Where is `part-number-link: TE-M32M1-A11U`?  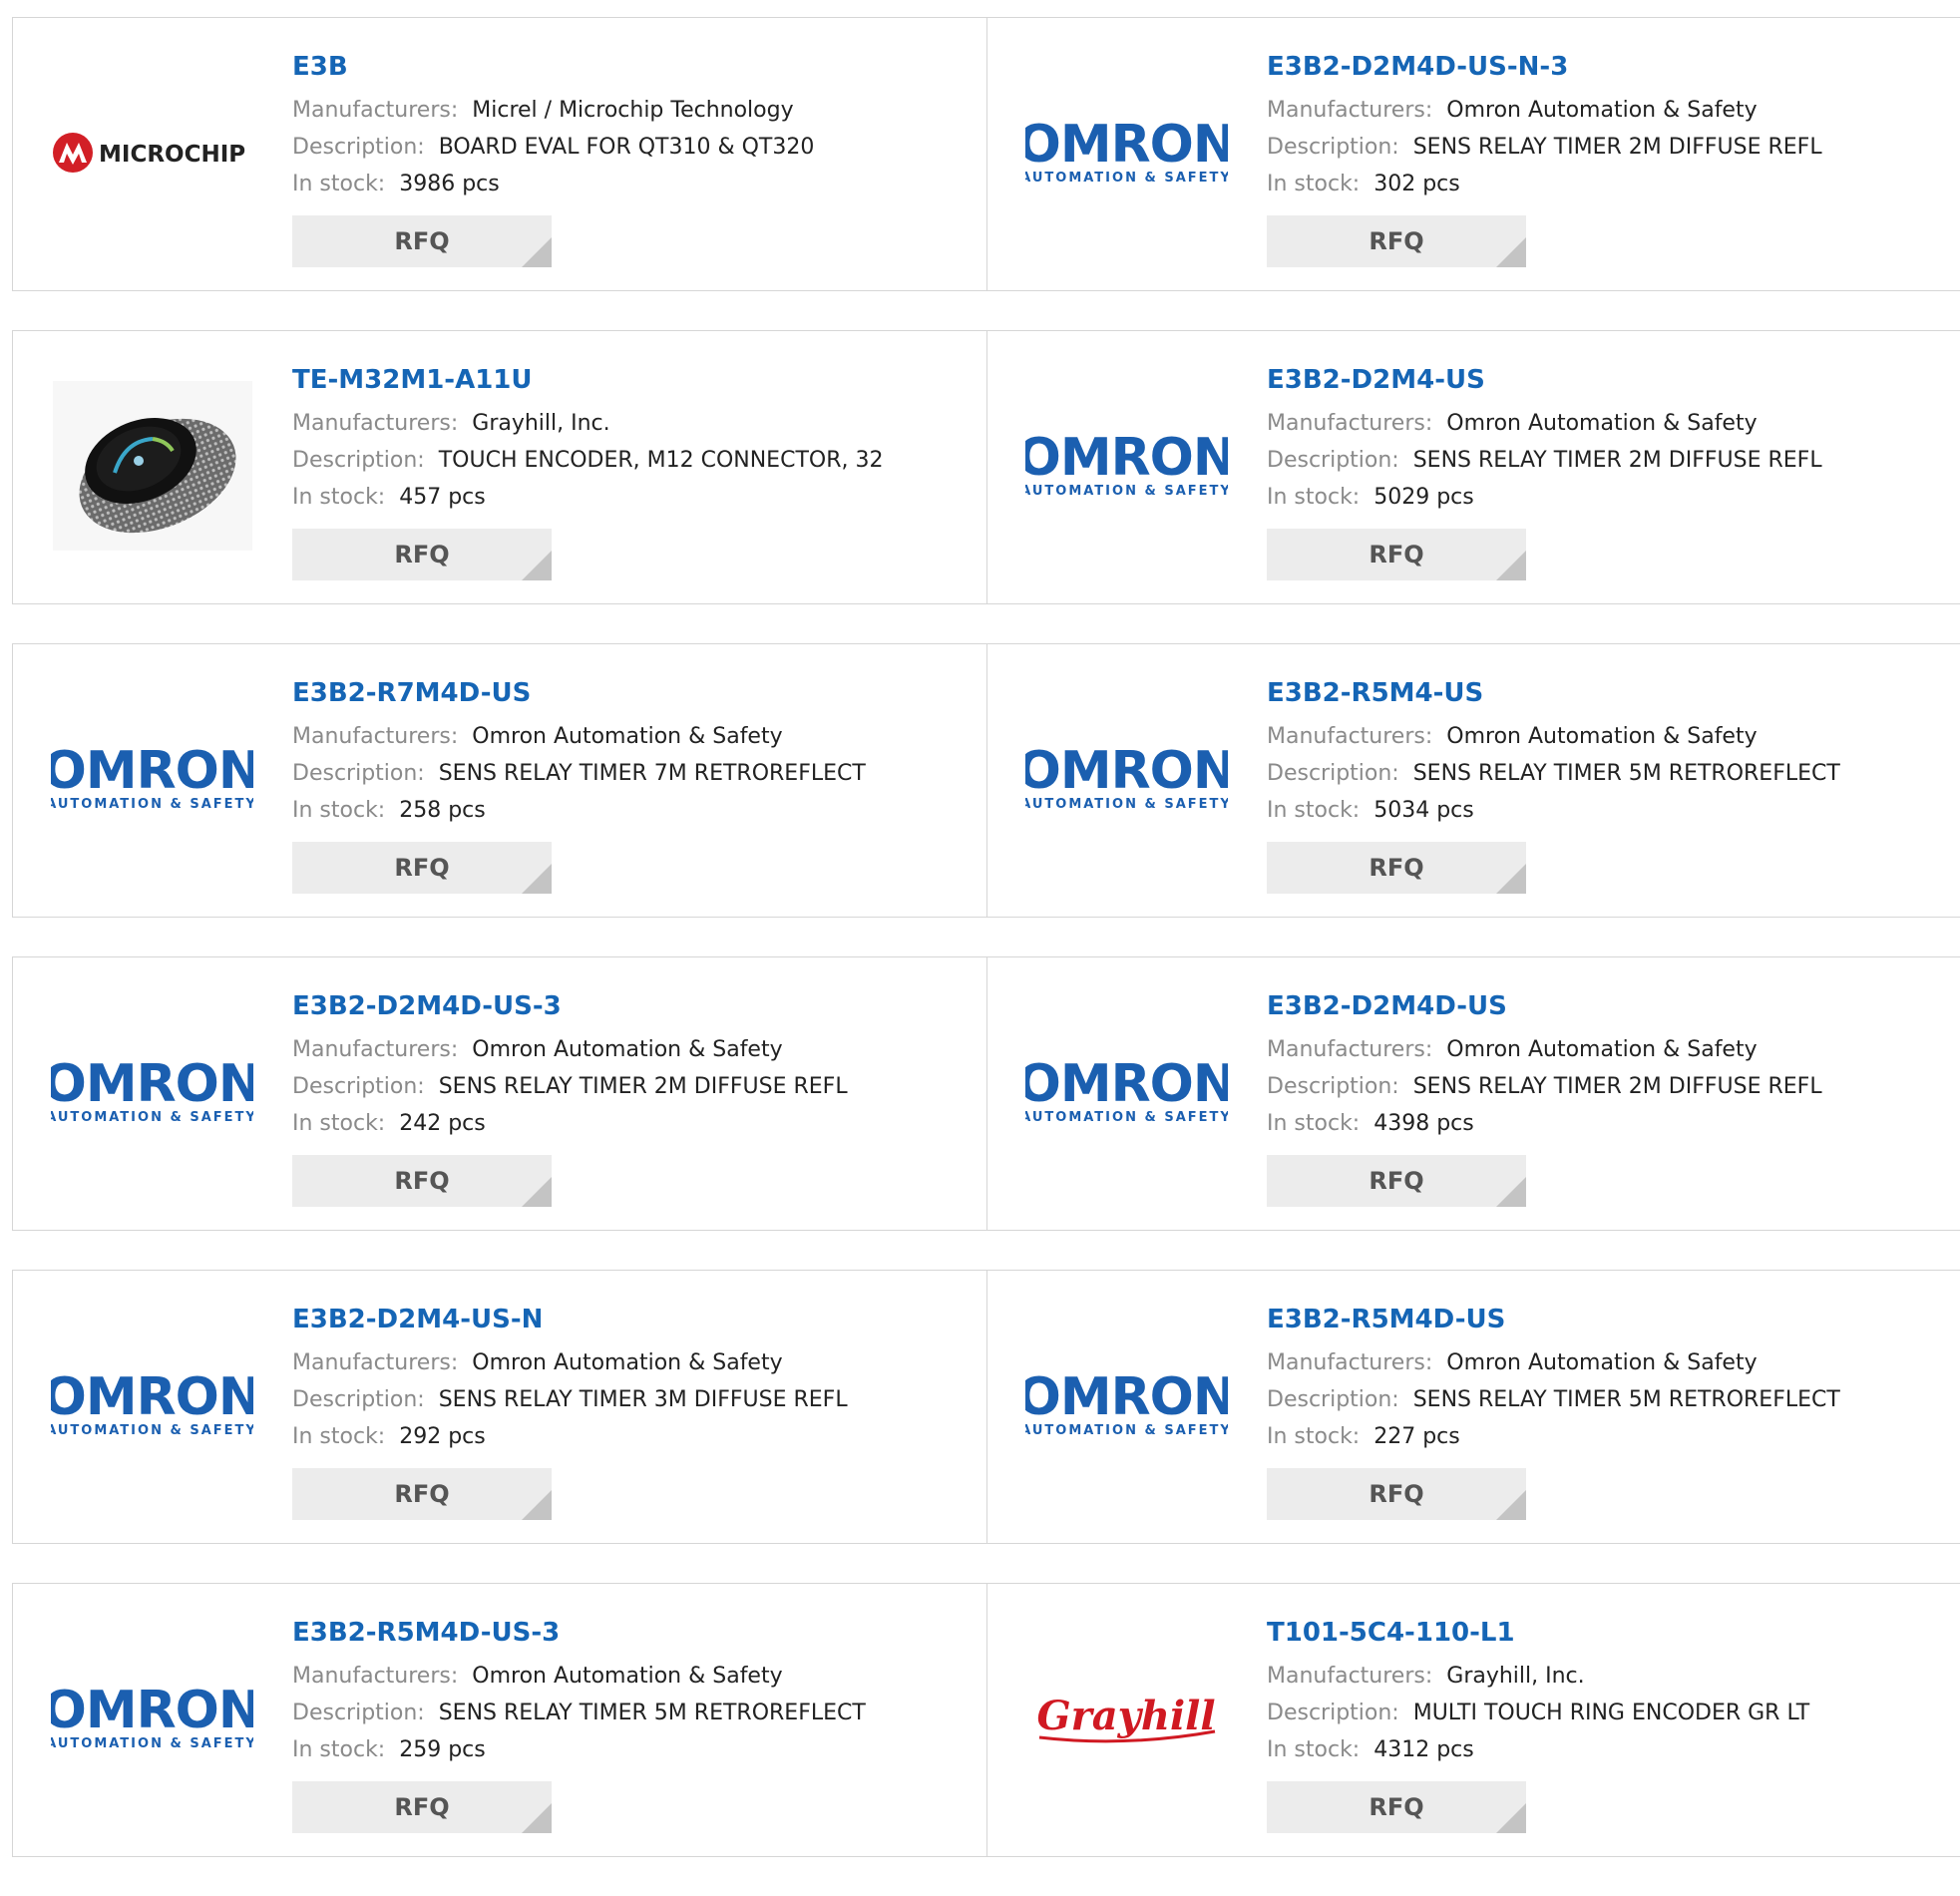 part-number-link: TE-M32M1-A11U is located at coordinates (588, 380).